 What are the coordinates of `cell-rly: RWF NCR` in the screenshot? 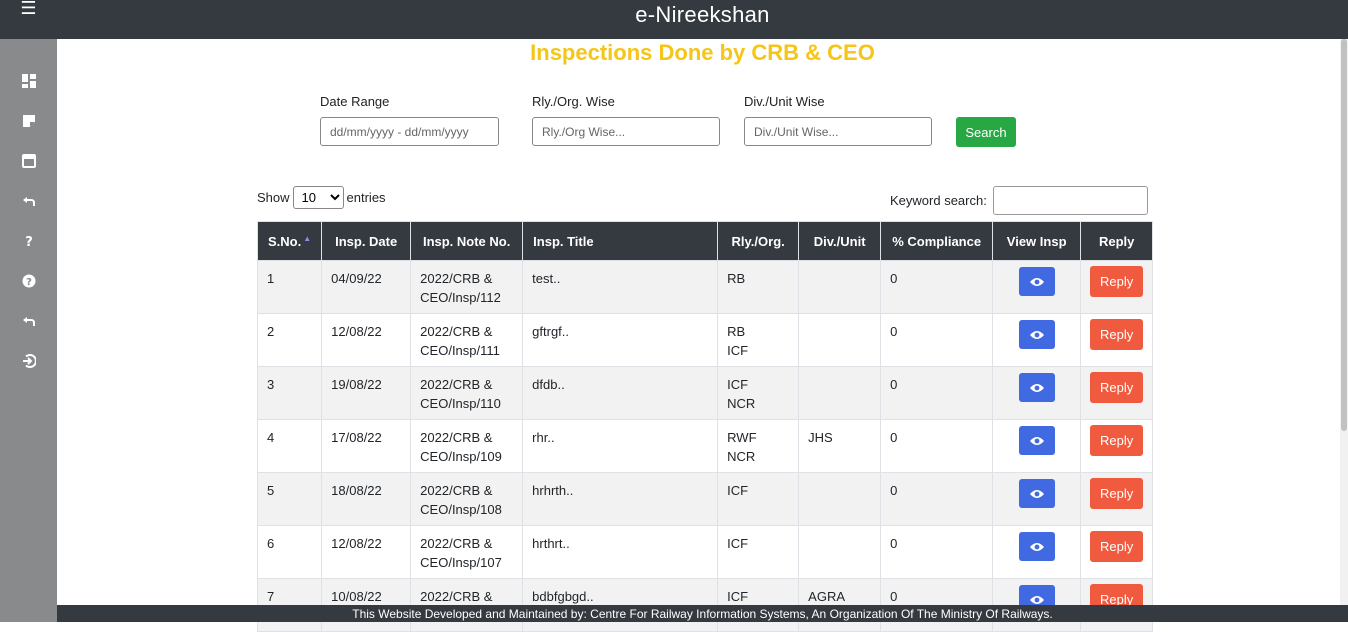 It's located at (758, 446).